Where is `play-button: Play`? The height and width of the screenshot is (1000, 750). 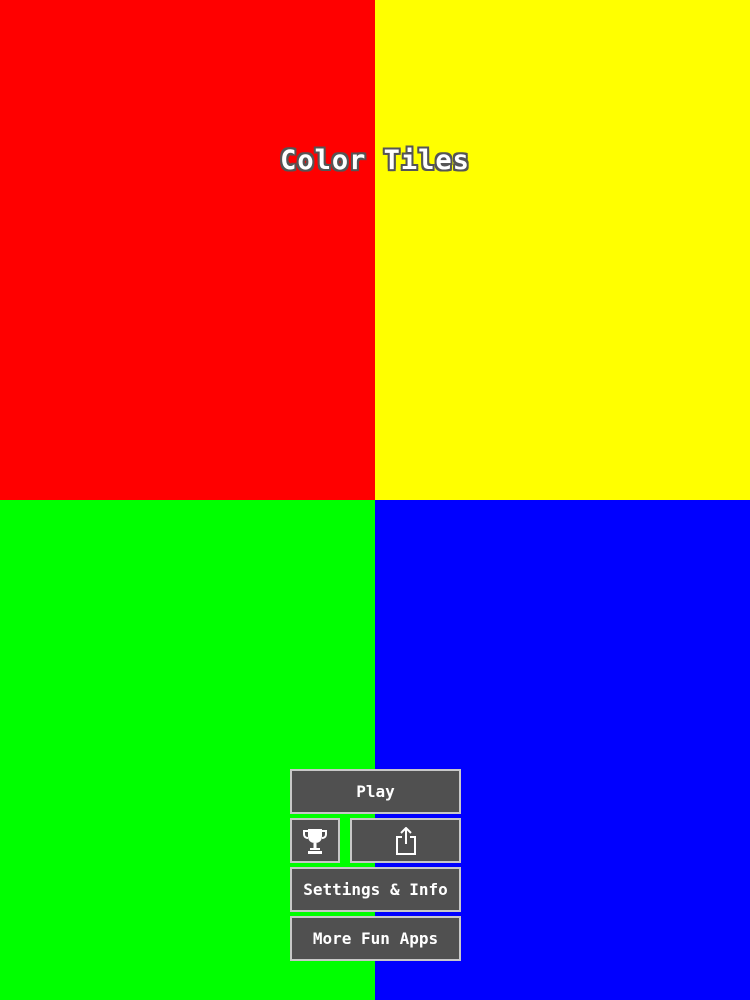 play-button: Play is located at coordinates (375, 791).